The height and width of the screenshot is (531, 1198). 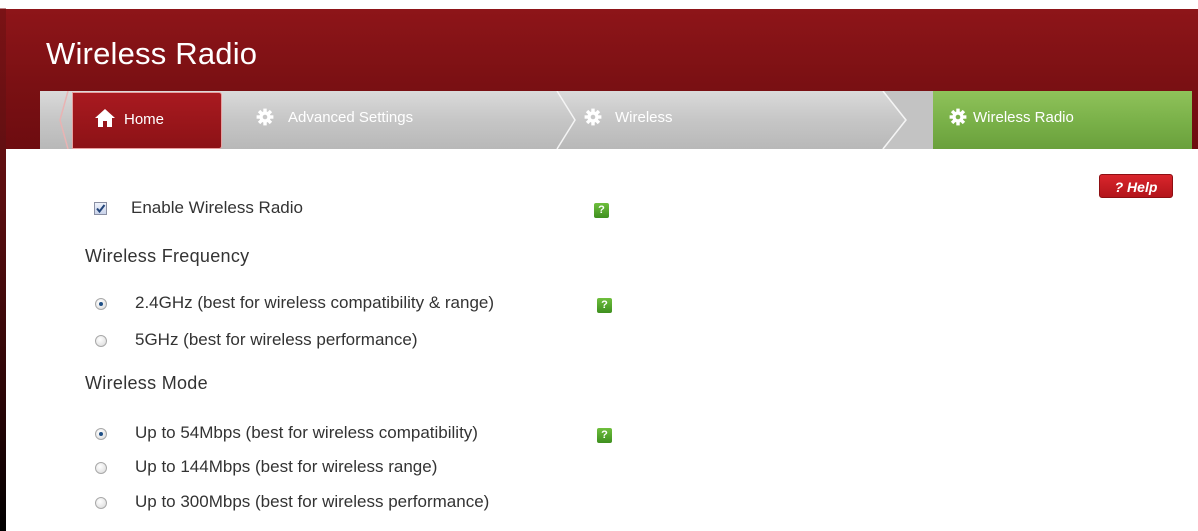 I want to click on enable-wireless-radio-label: Enable Wireless Radio, so click(x=217, y=207).